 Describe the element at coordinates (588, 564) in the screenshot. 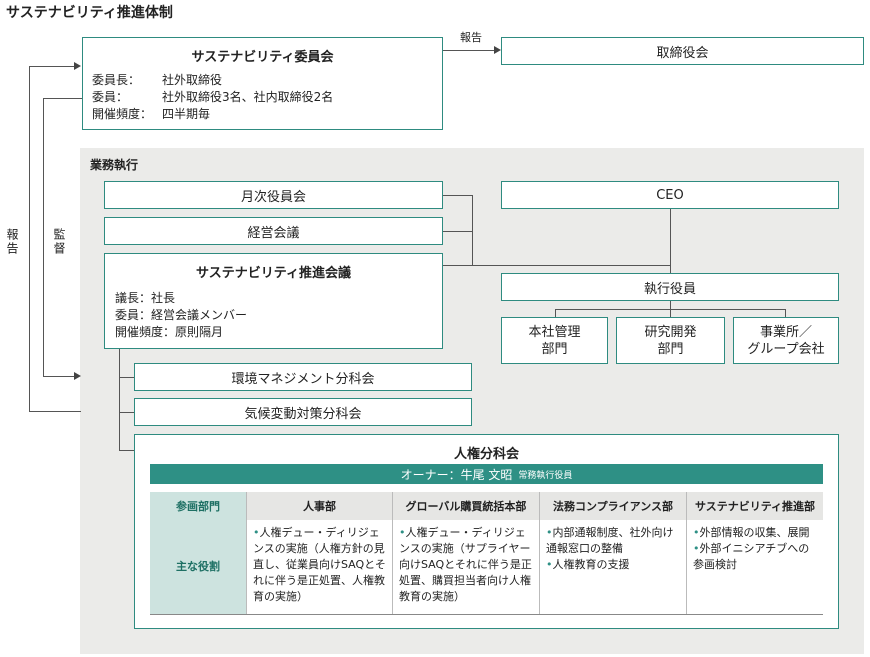

I see `list-item: •人権教育の支援` at that location.